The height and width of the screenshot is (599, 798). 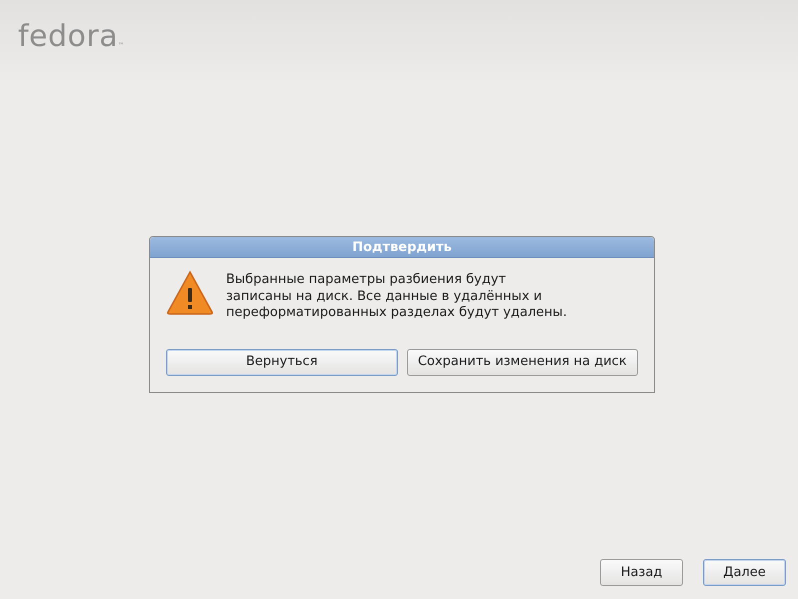 What do you see at coordinates (522, 362) in the screenshot?
I see `save-button: Сохранить изменения на диск` at bounding box center [522, 362].